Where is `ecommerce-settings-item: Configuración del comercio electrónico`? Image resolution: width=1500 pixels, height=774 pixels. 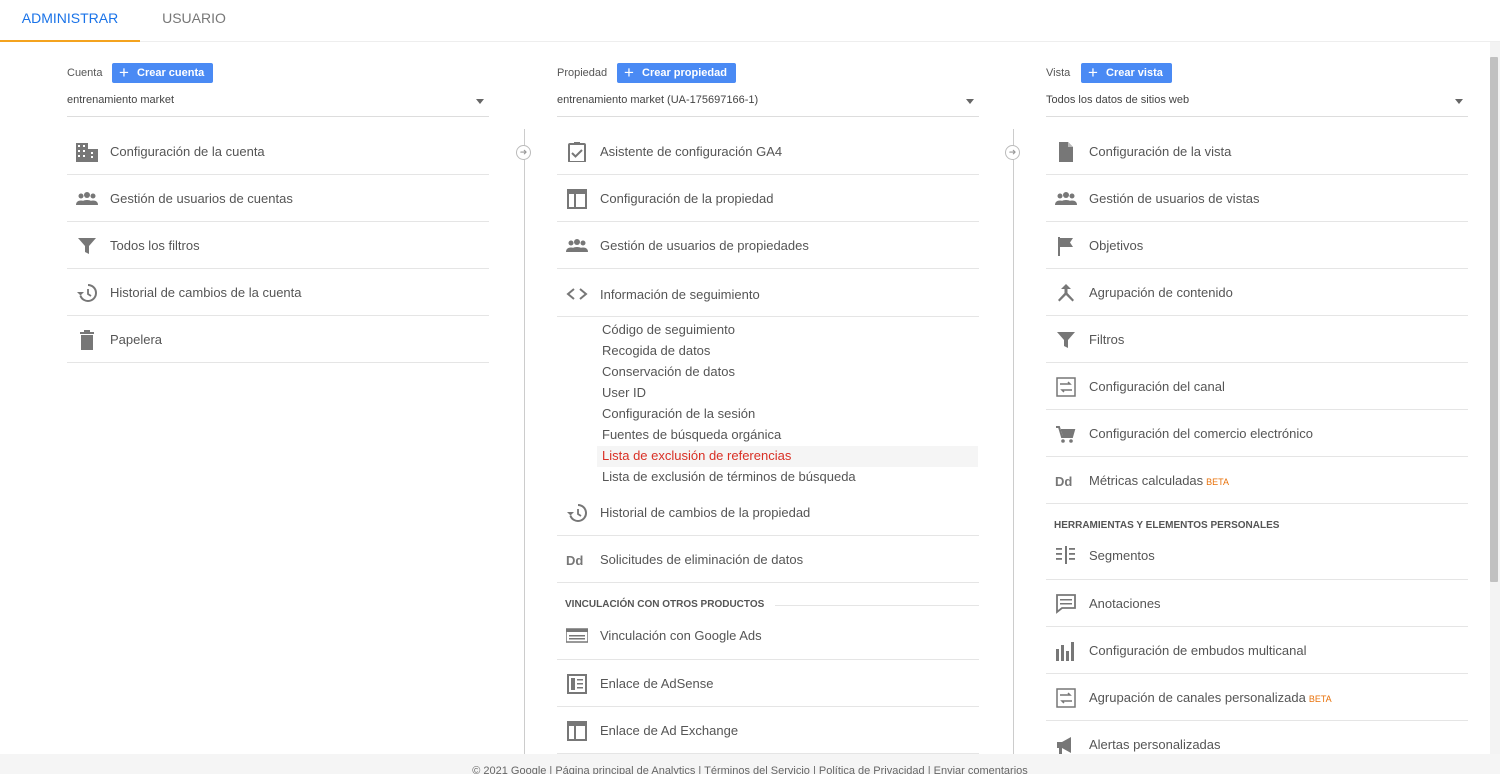 ecommerce-settings-item: Configuración del comercio electrónico is located at coordinates (1257, 433).